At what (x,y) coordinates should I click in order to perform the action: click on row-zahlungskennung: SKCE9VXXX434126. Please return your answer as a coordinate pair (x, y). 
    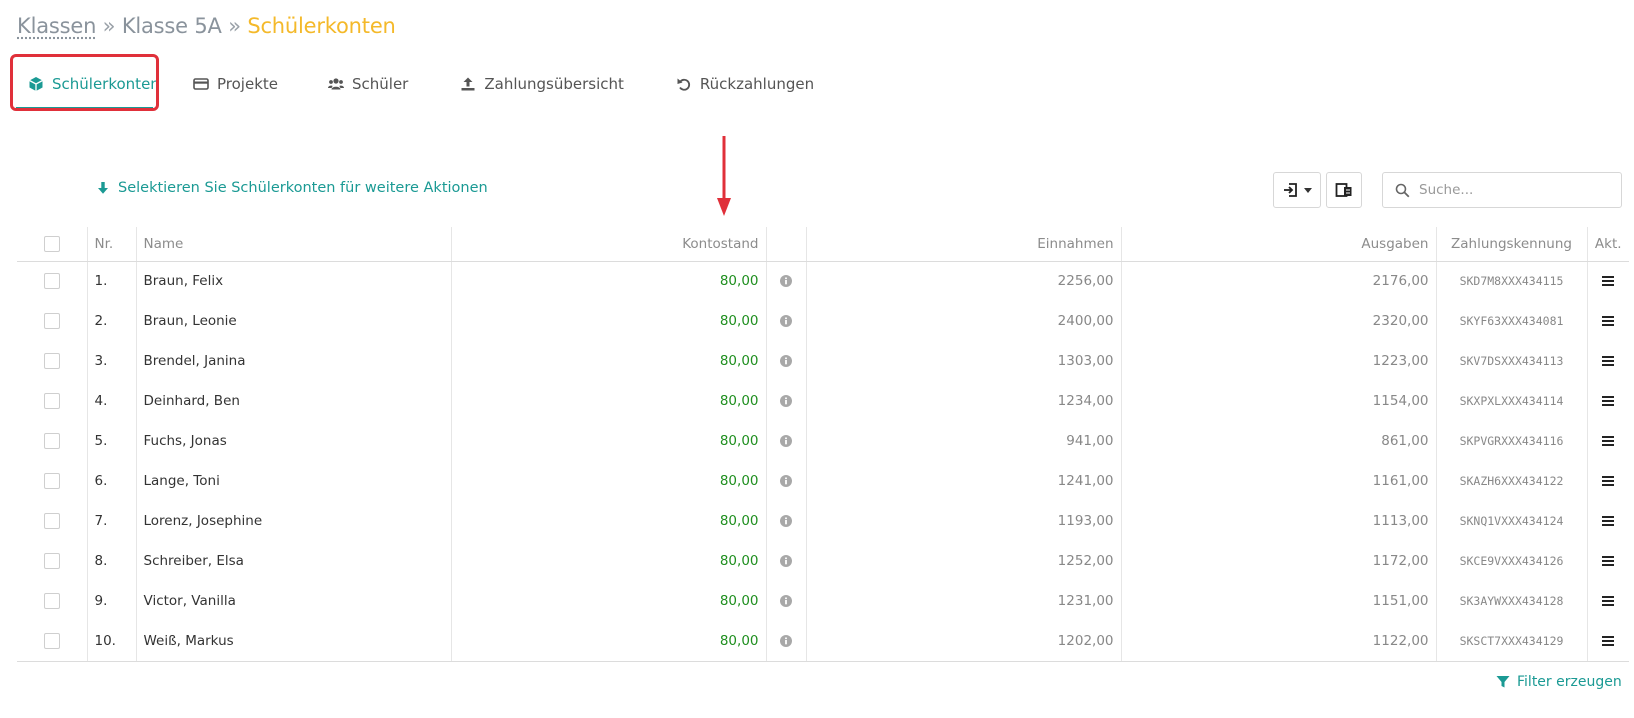
    Looking at the image, I should click on (1511, 561).